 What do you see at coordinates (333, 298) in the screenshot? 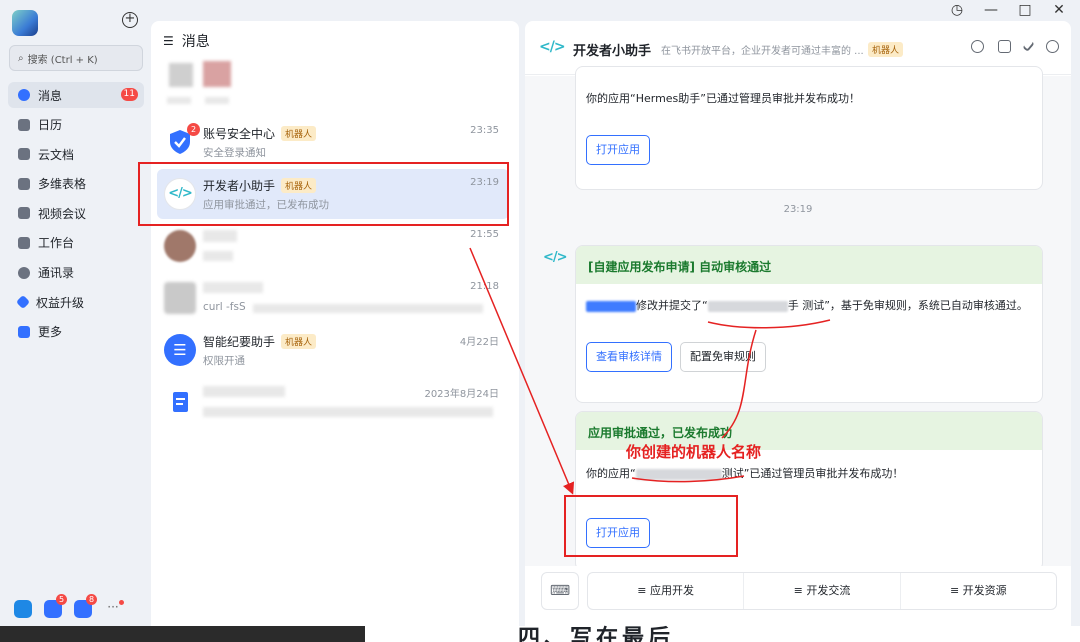
I see `list-item: curl -fsS 21:18` at bounding box center [333, 298].